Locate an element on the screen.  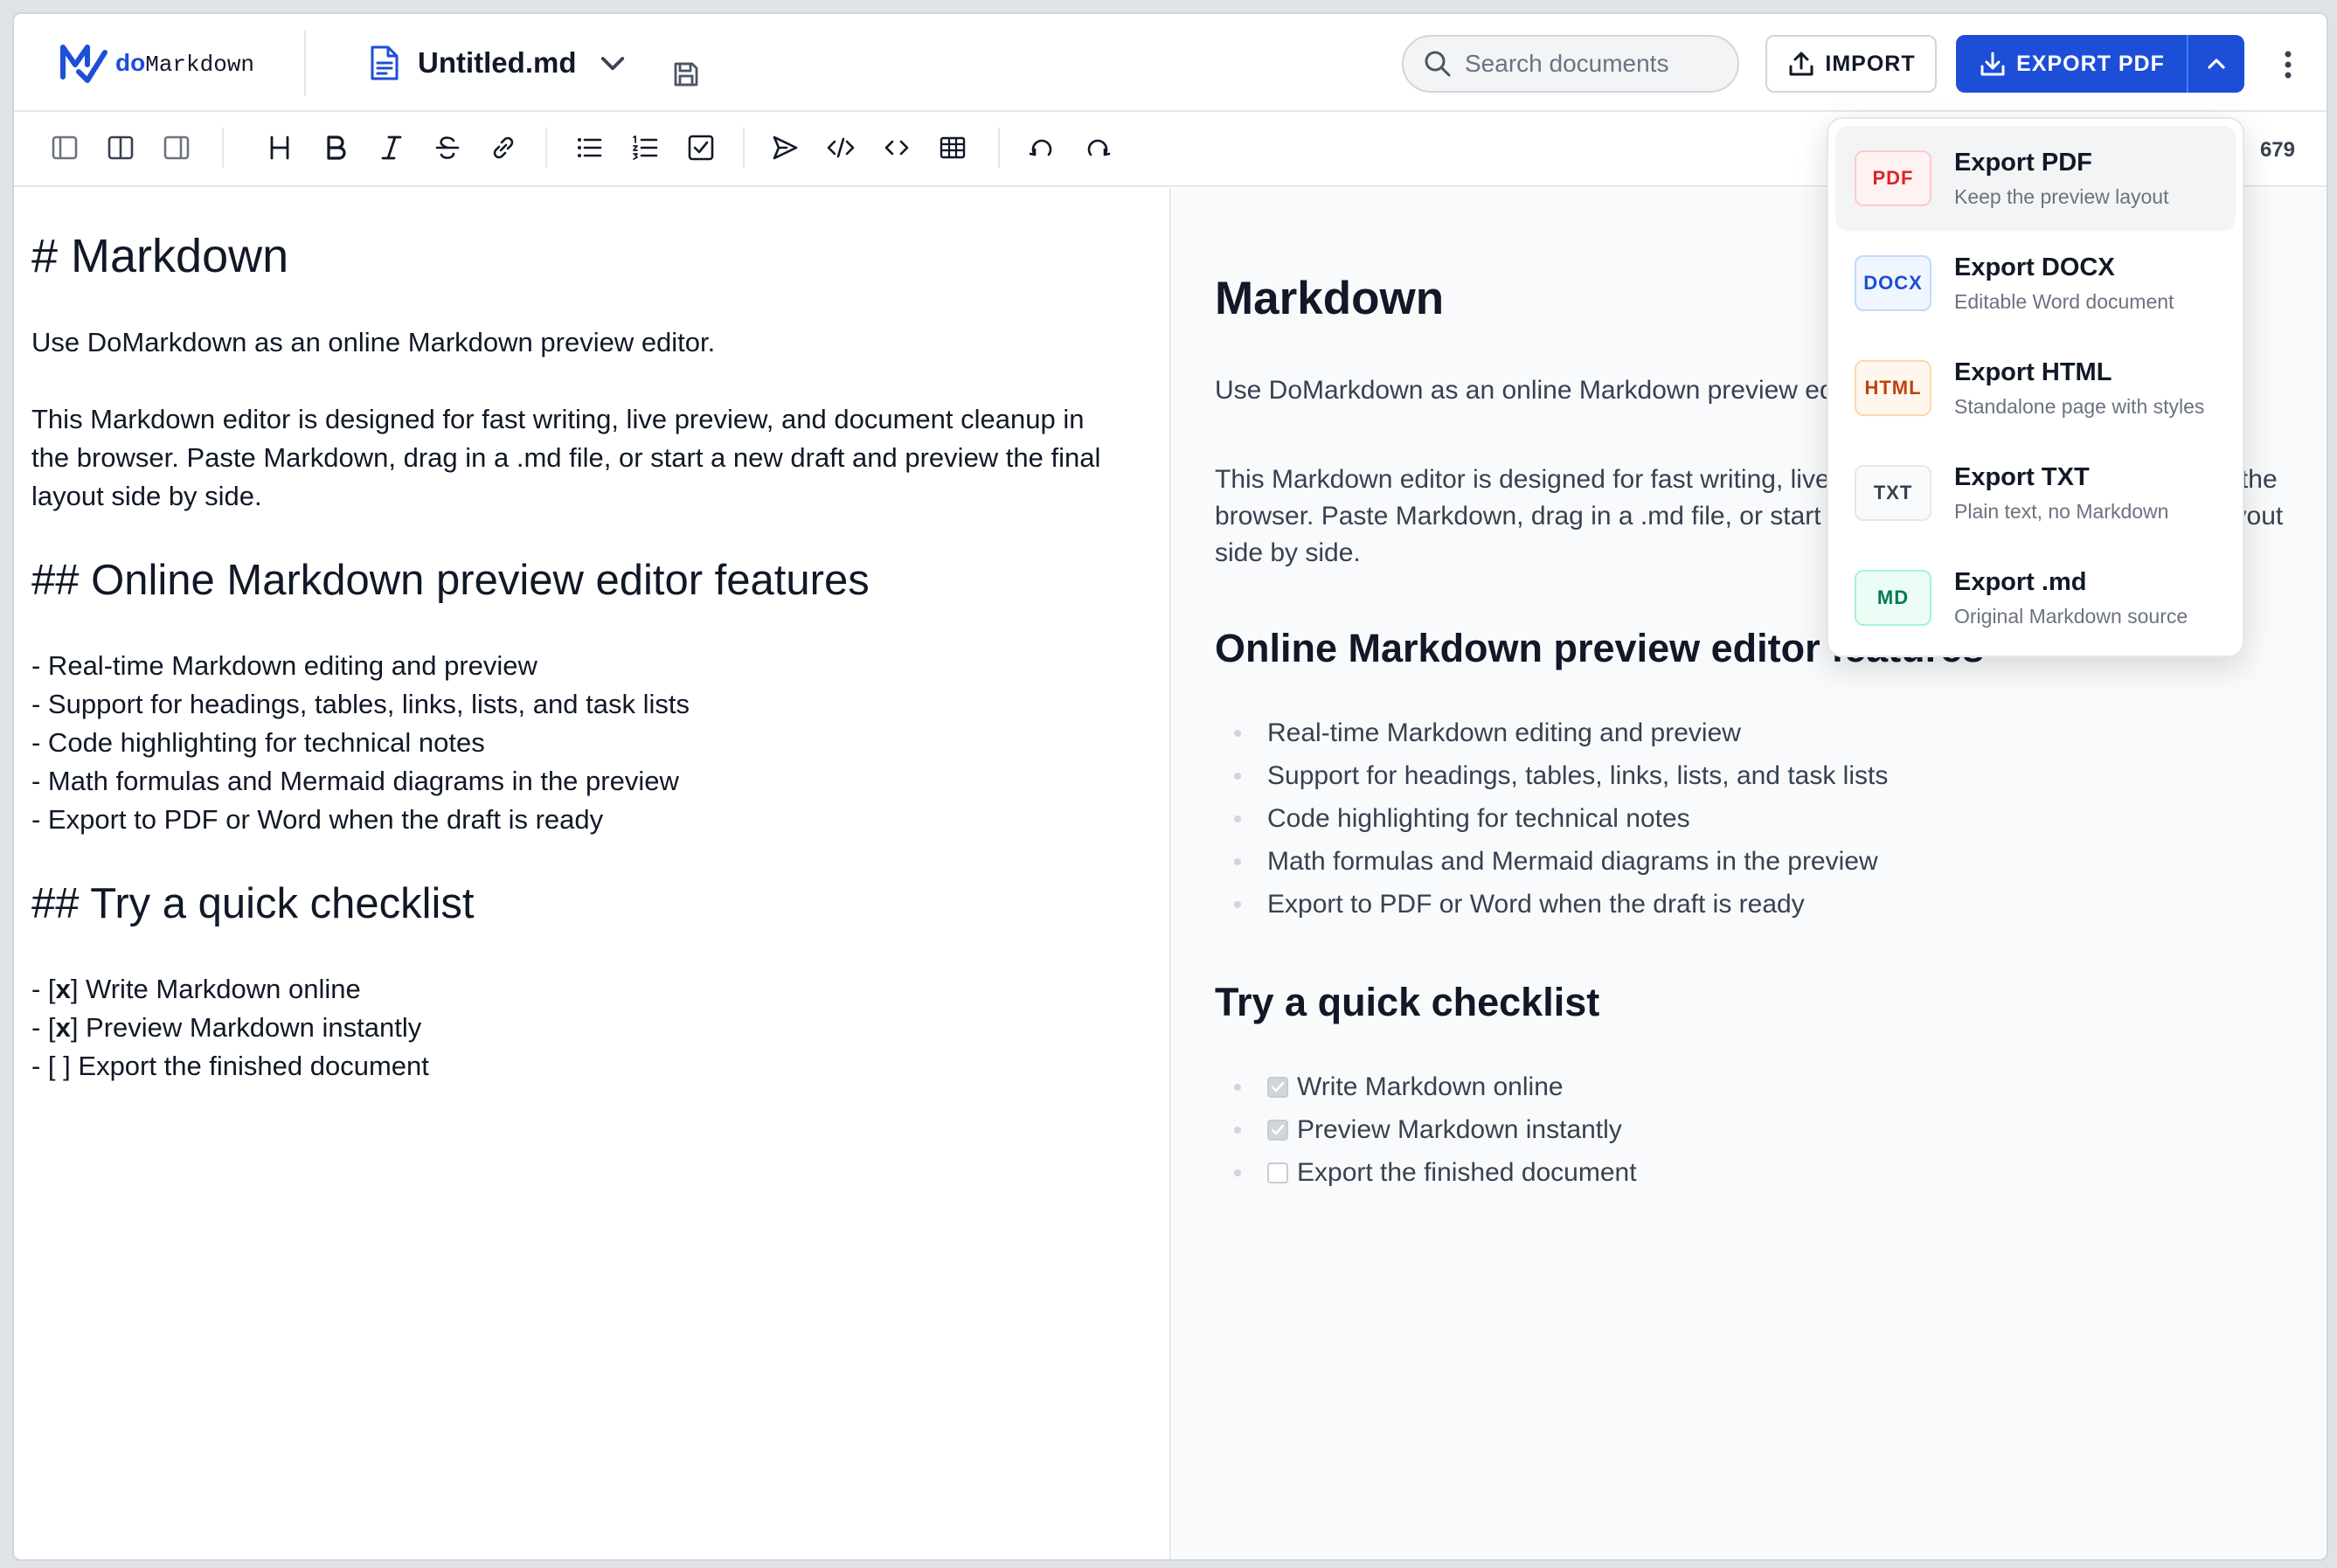
redo-icon is located at coordinates (1099, 148).